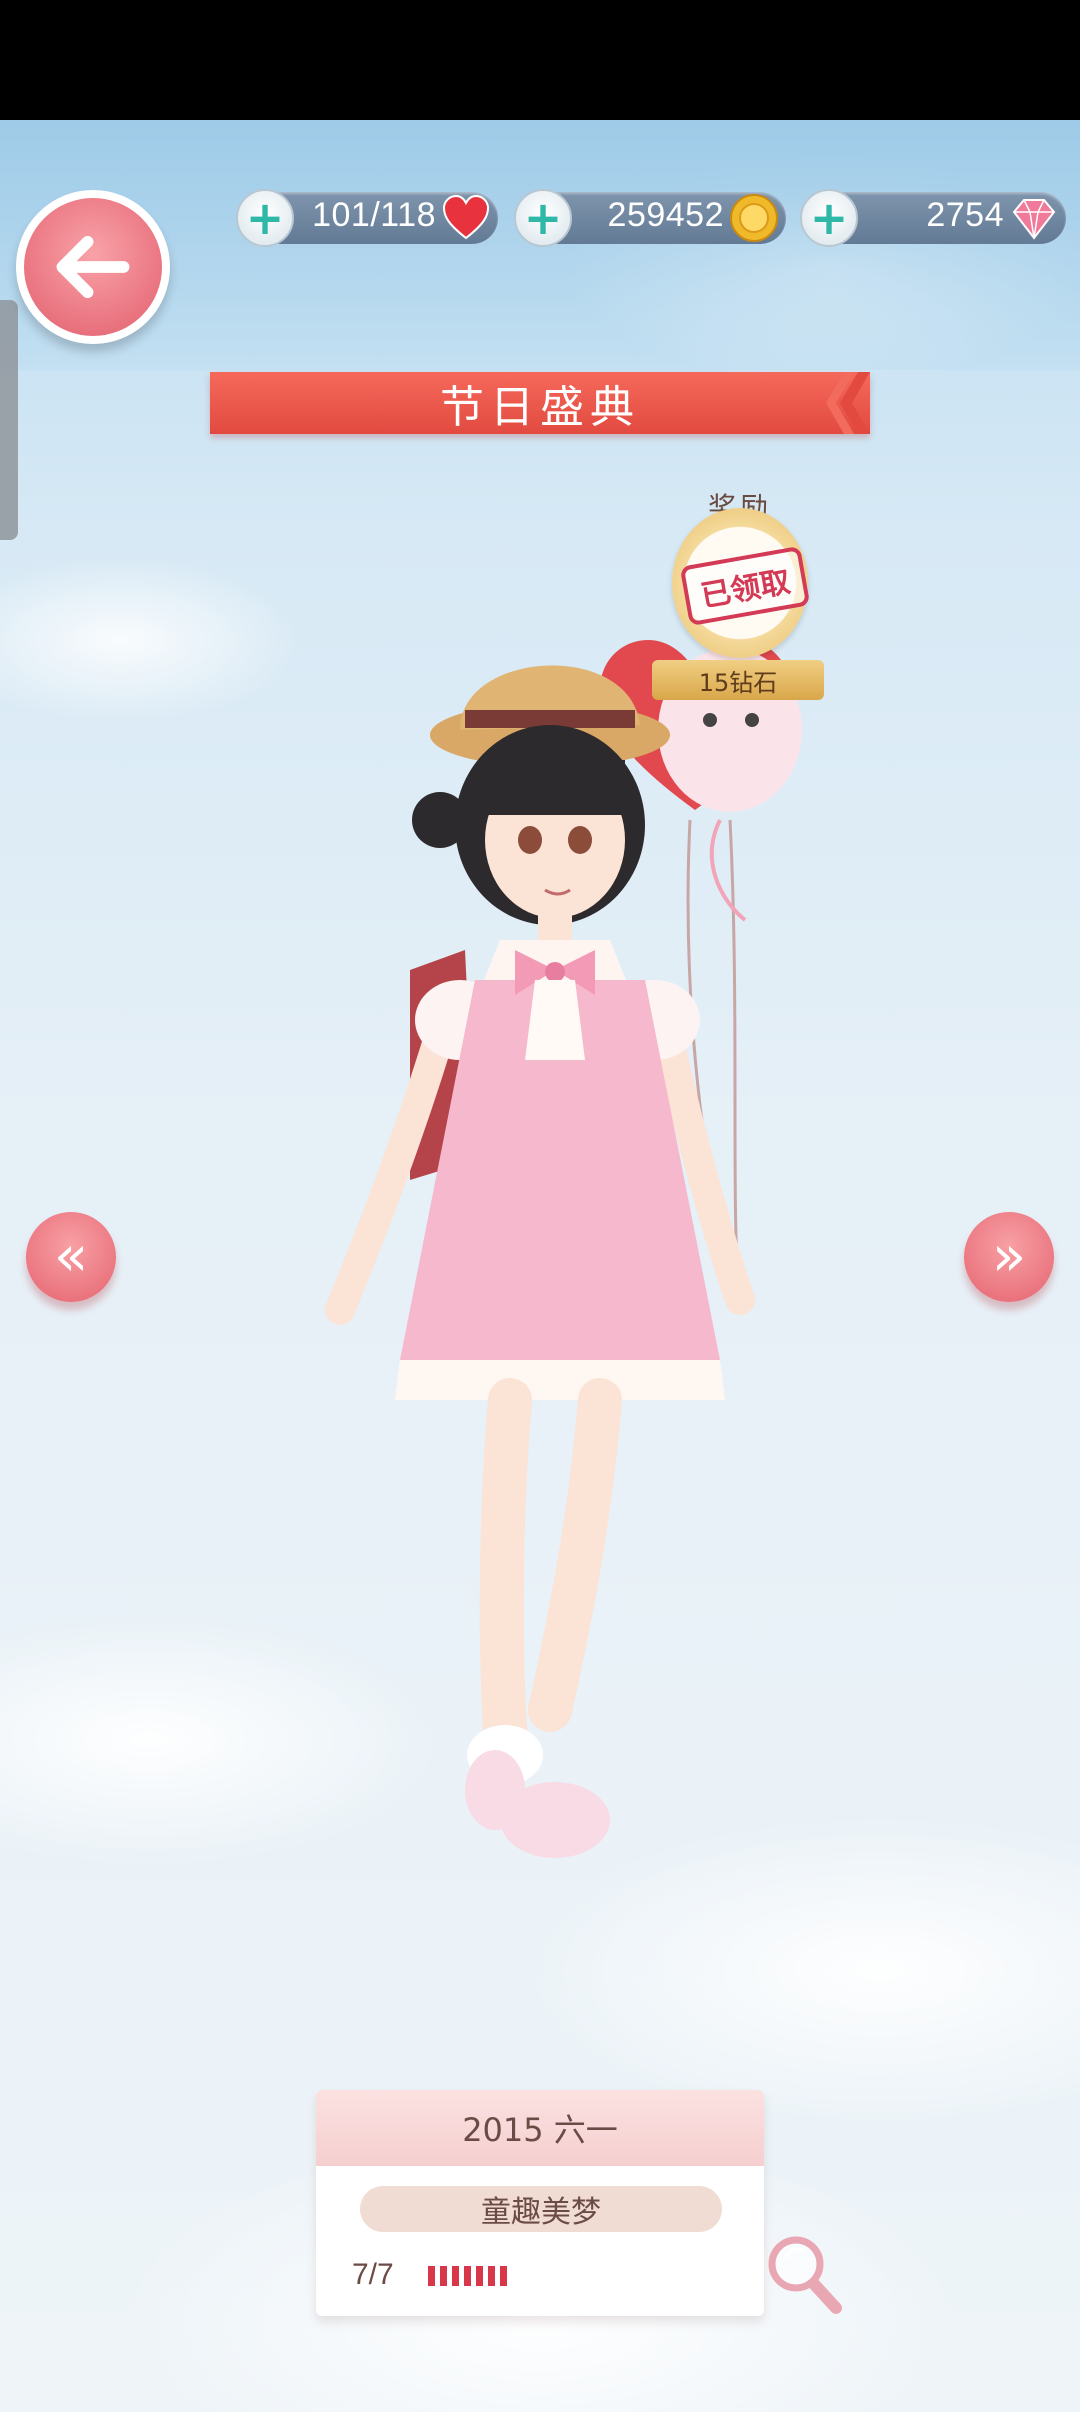 The image size is (1080, 2412). I want to click on double-left-arrow-icon: «, so click(71, 1256).